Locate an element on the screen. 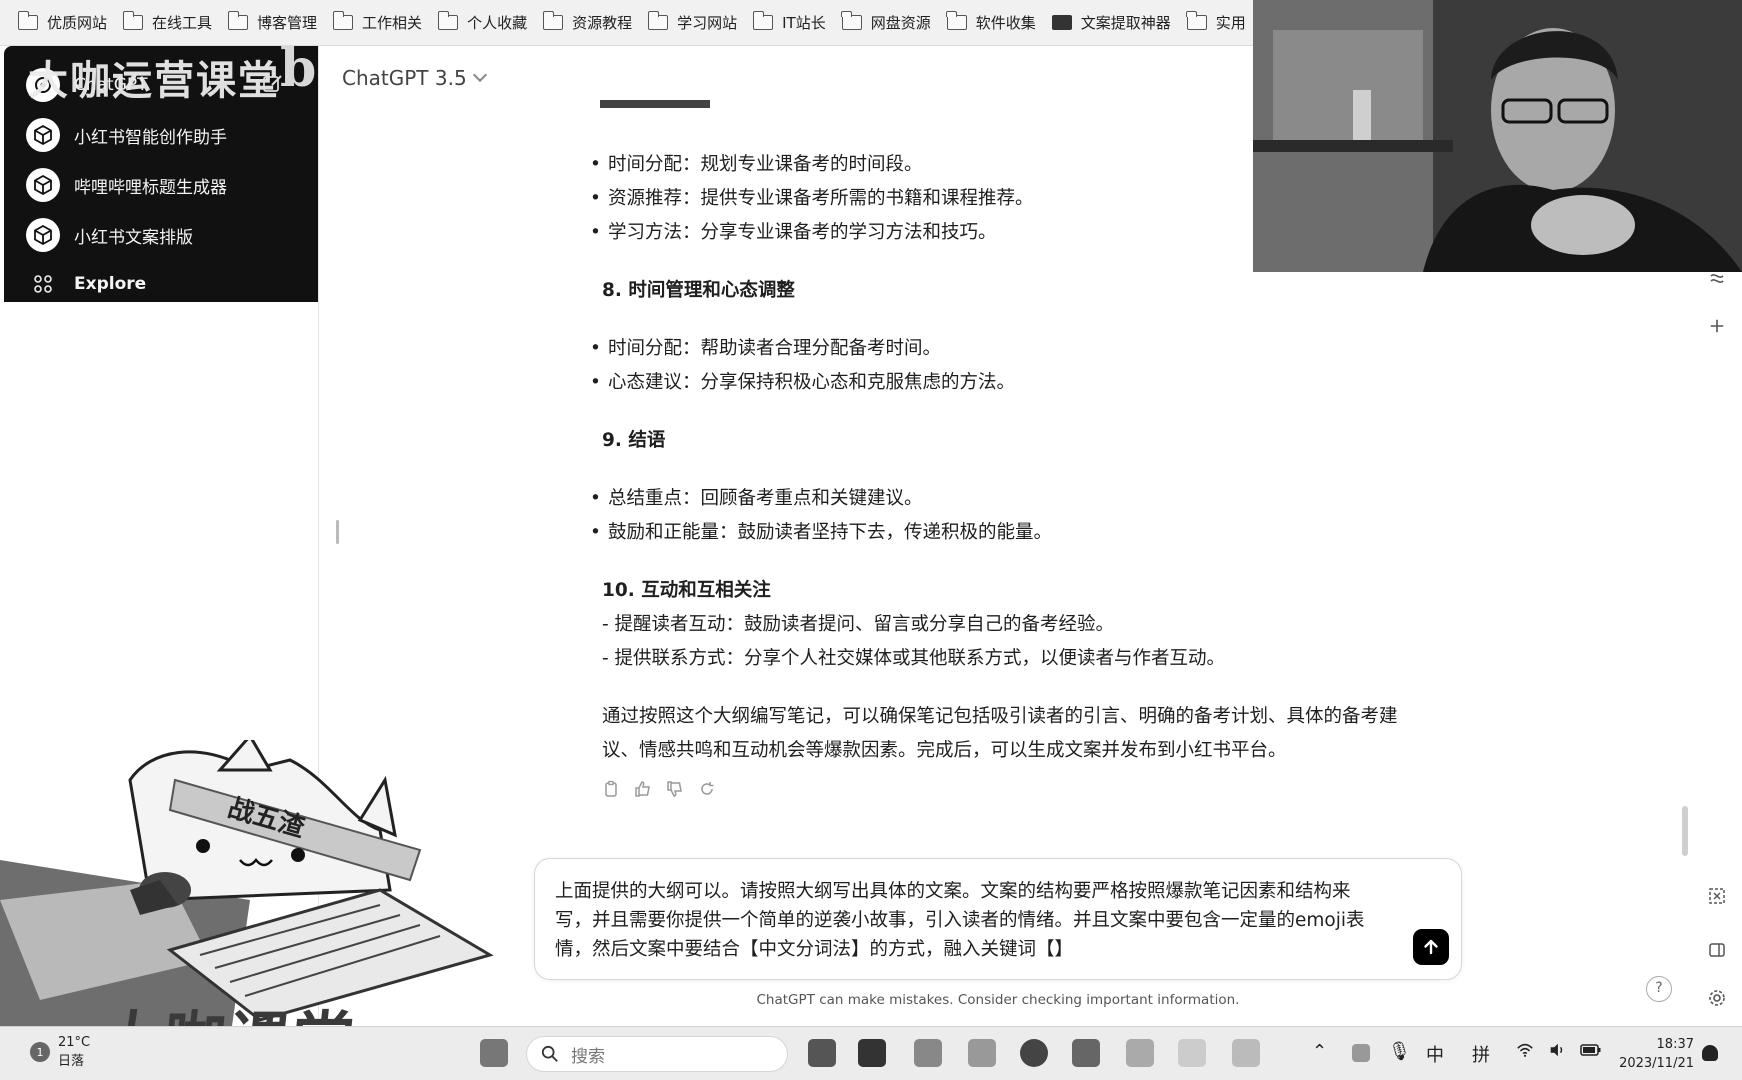 The width and height of the screenshot is (1742, 1080). grid-dots-icon is located at coordinates (43, 284).